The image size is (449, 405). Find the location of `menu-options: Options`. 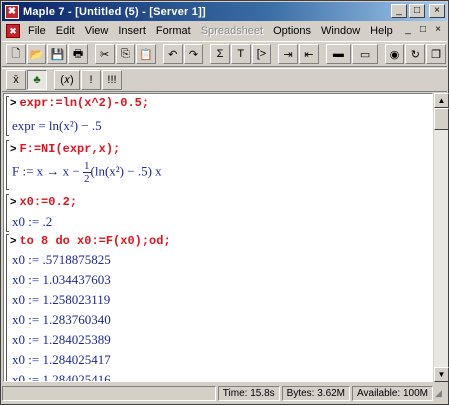

menu-options: Options is located at coordinates (292, 31).